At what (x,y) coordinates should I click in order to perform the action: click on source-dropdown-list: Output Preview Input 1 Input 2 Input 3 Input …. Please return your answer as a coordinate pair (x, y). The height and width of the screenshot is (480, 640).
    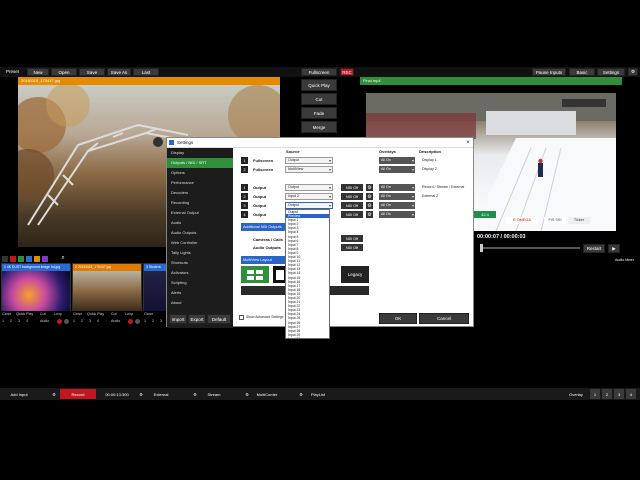
    Looking at the image, I should click on (307, 274).